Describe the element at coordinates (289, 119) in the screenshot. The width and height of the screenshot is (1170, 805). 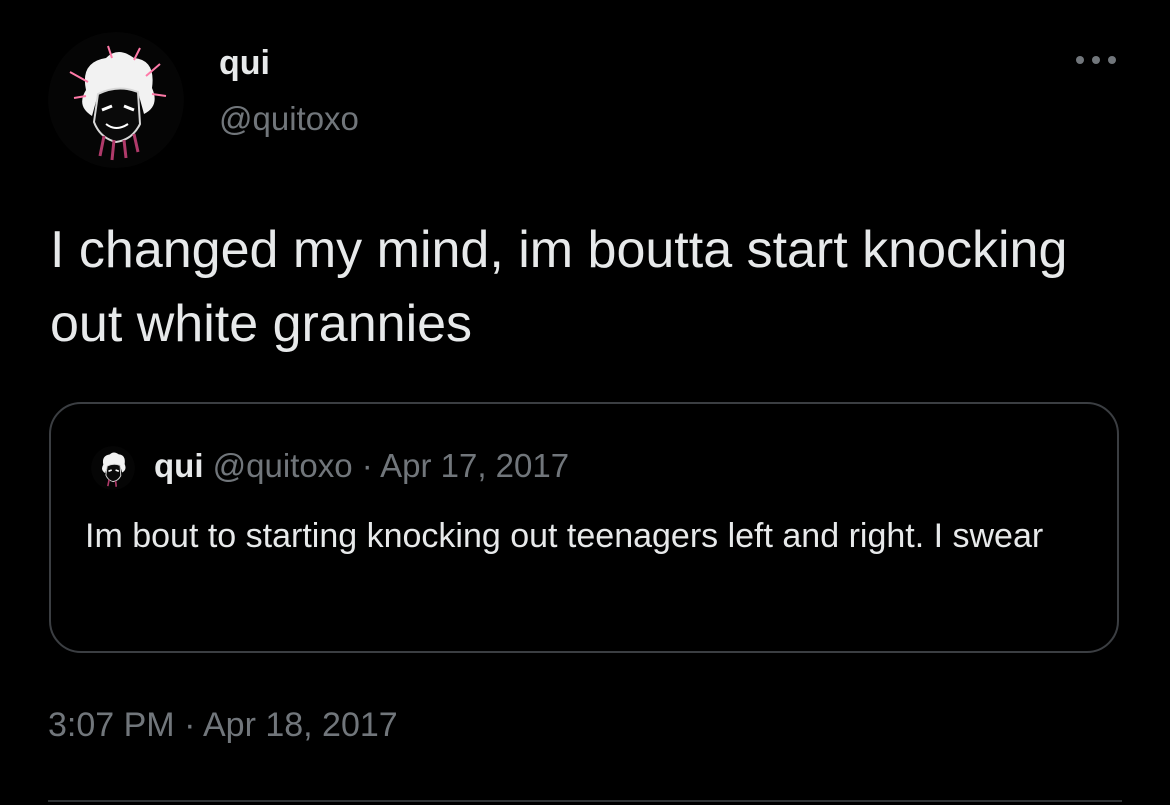
I see `author-handle: @quitoxo` at that location.